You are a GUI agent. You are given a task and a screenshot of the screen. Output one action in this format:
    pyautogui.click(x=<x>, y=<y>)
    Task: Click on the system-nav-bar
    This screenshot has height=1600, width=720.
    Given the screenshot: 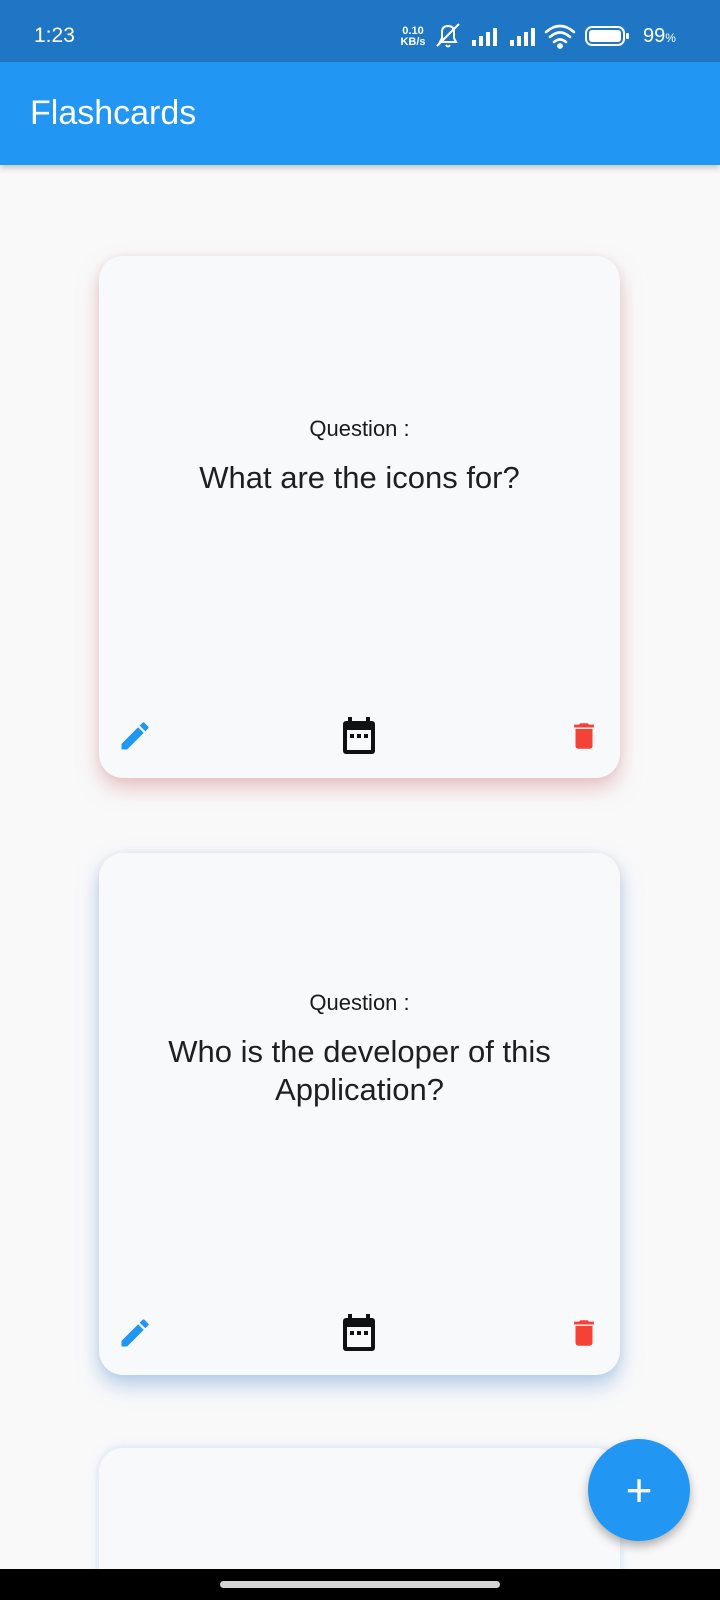 What is the action you would take?
    pyautogui.click(x=360, y=1584)
    